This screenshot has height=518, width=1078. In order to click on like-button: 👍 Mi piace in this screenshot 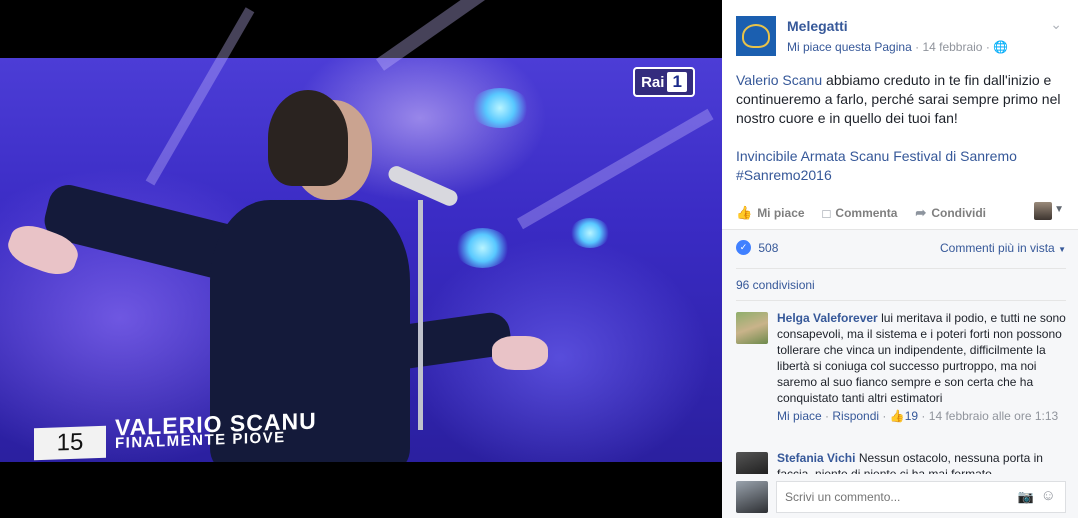, I will do `click(770, 213)`.